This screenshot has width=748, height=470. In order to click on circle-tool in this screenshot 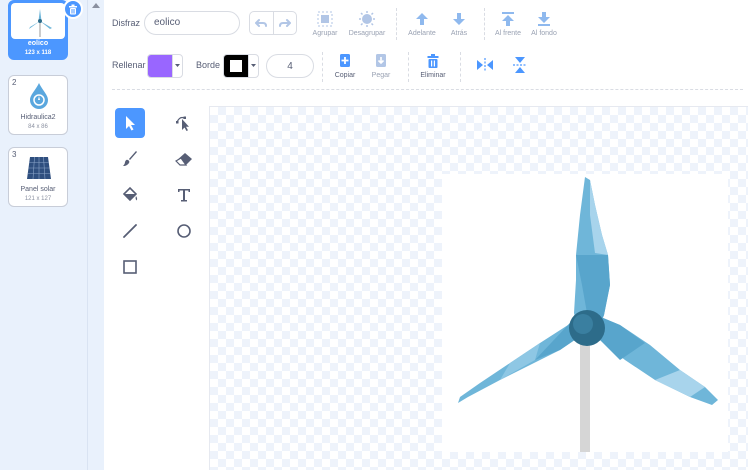, I will do `click(184, 231)`.